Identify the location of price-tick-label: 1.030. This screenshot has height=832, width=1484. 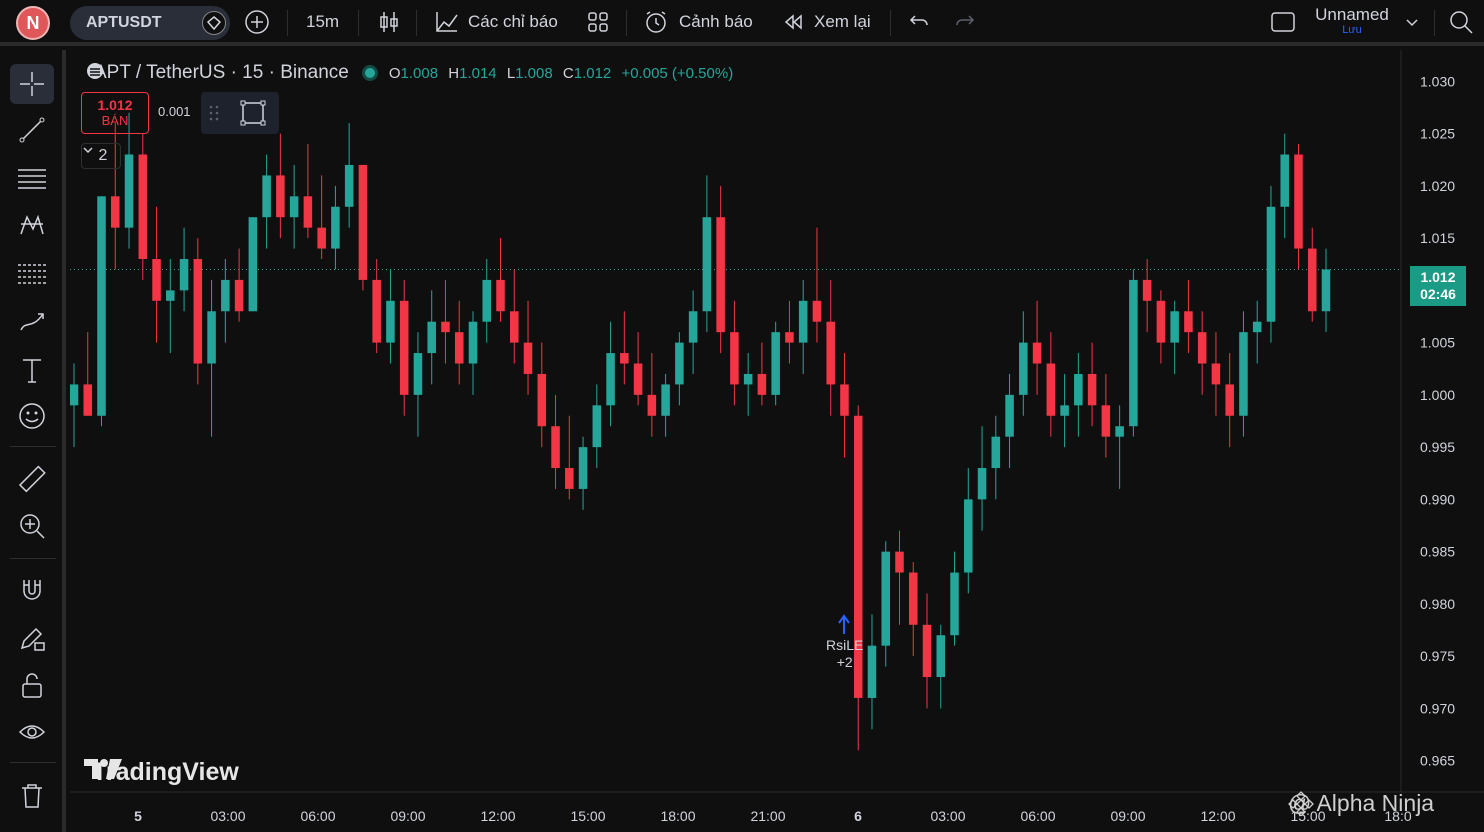
(1437, 81).